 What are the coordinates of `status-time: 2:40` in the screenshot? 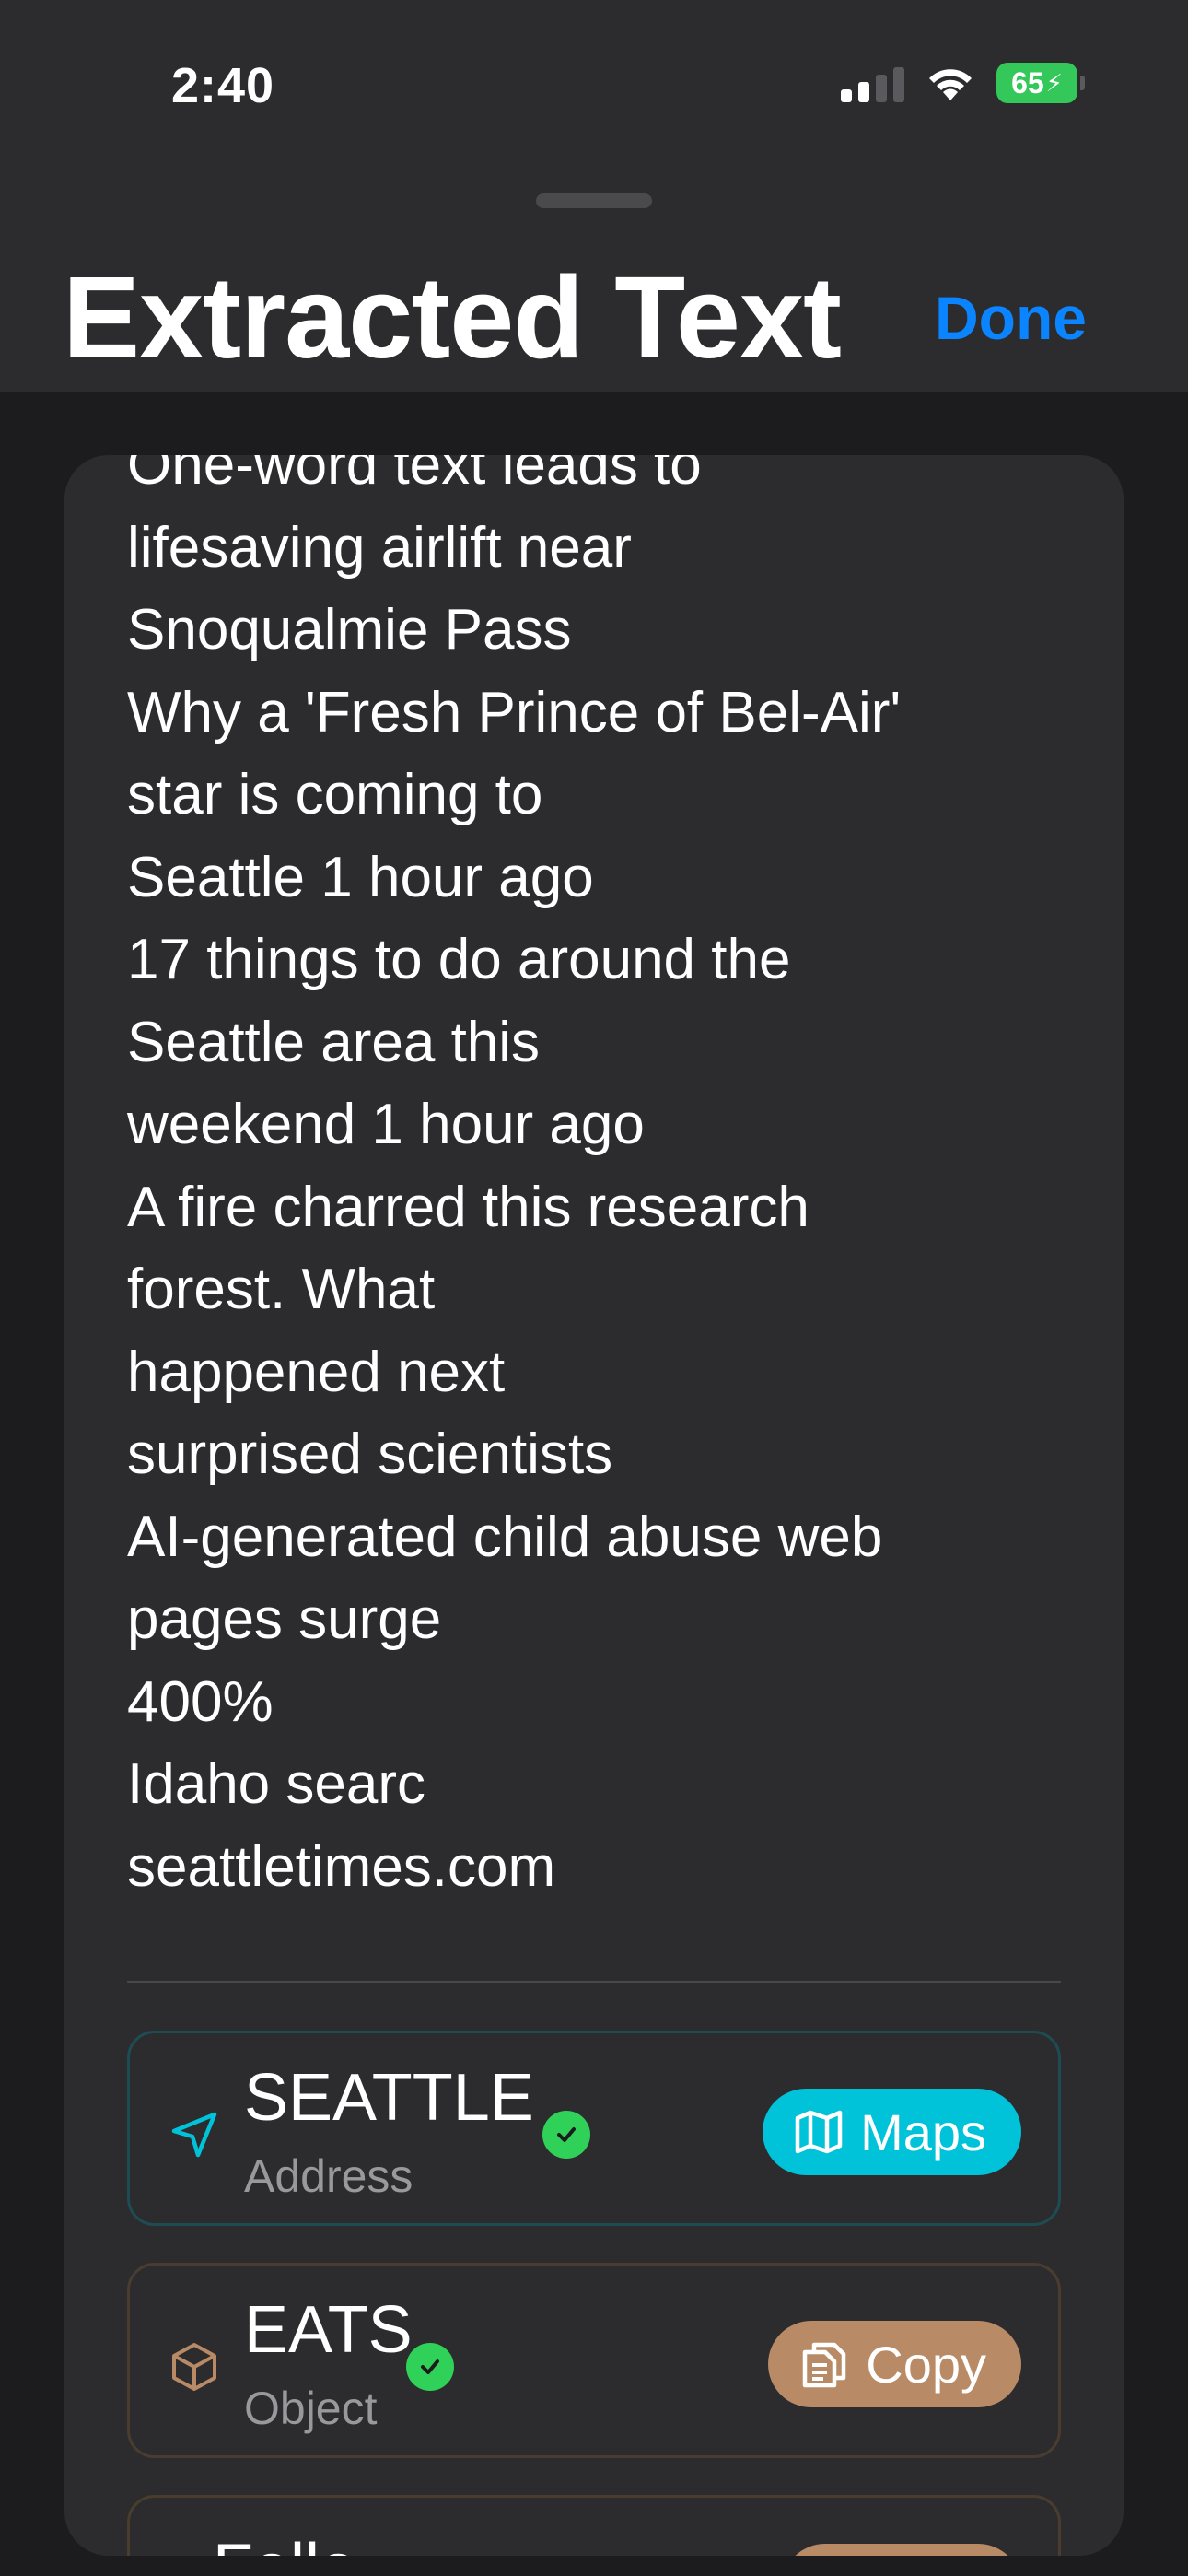 It's located at (223, 85).